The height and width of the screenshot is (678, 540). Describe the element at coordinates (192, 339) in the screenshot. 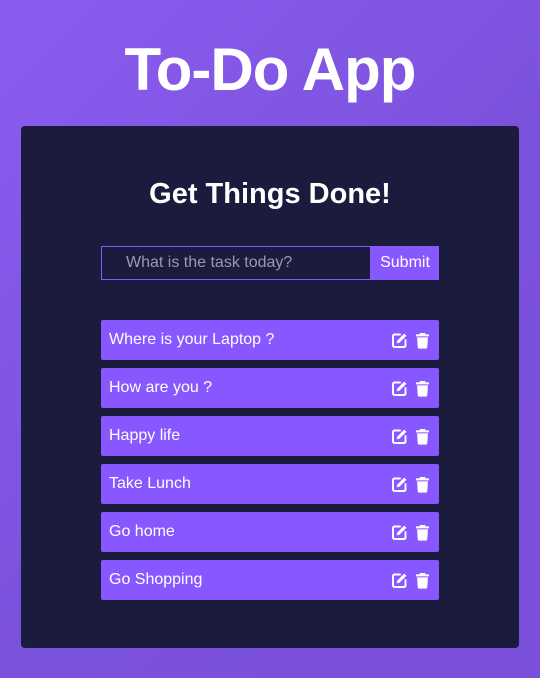

I see `task-text: Where is your Laptop ?` at that location.